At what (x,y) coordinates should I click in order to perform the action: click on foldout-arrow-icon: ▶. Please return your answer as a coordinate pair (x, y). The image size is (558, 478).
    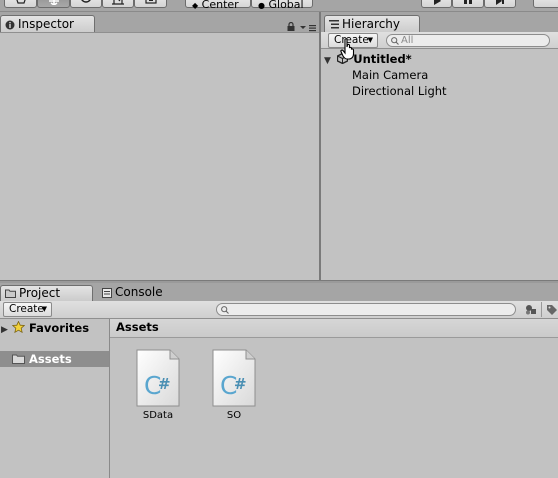
    Looking at the image, I should click on (4, 330).